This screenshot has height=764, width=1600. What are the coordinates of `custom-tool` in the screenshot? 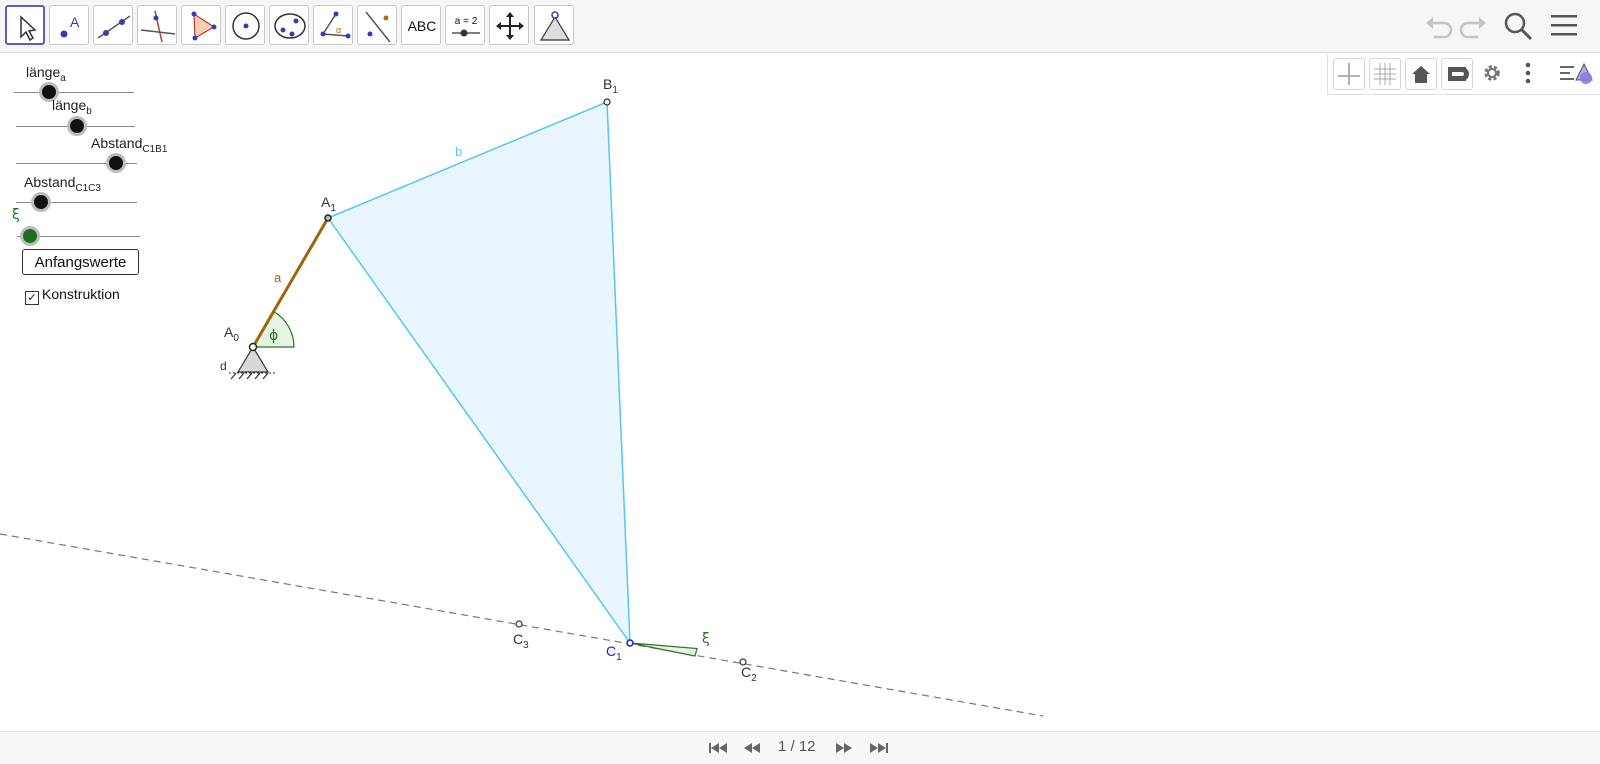 It's located at (554, 25).